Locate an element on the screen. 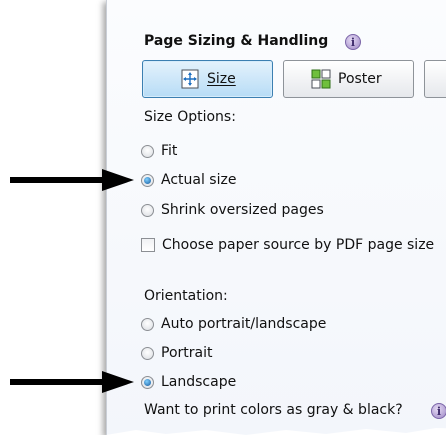 This screenshot has height=446, width=446. size-button: Size is located at coordinates (207, 79).